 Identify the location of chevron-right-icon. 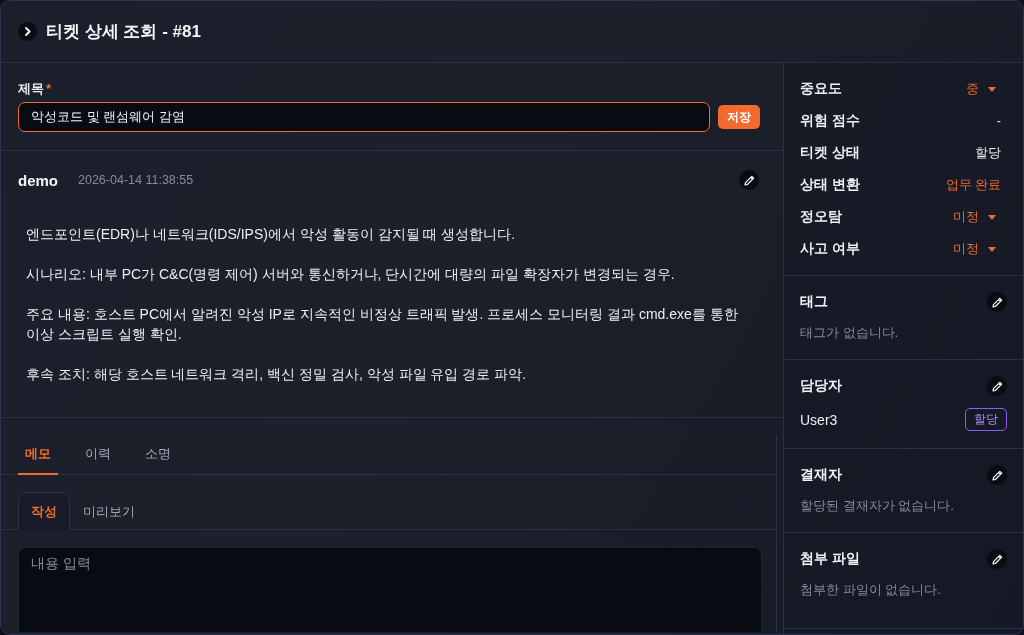
(28, 31).